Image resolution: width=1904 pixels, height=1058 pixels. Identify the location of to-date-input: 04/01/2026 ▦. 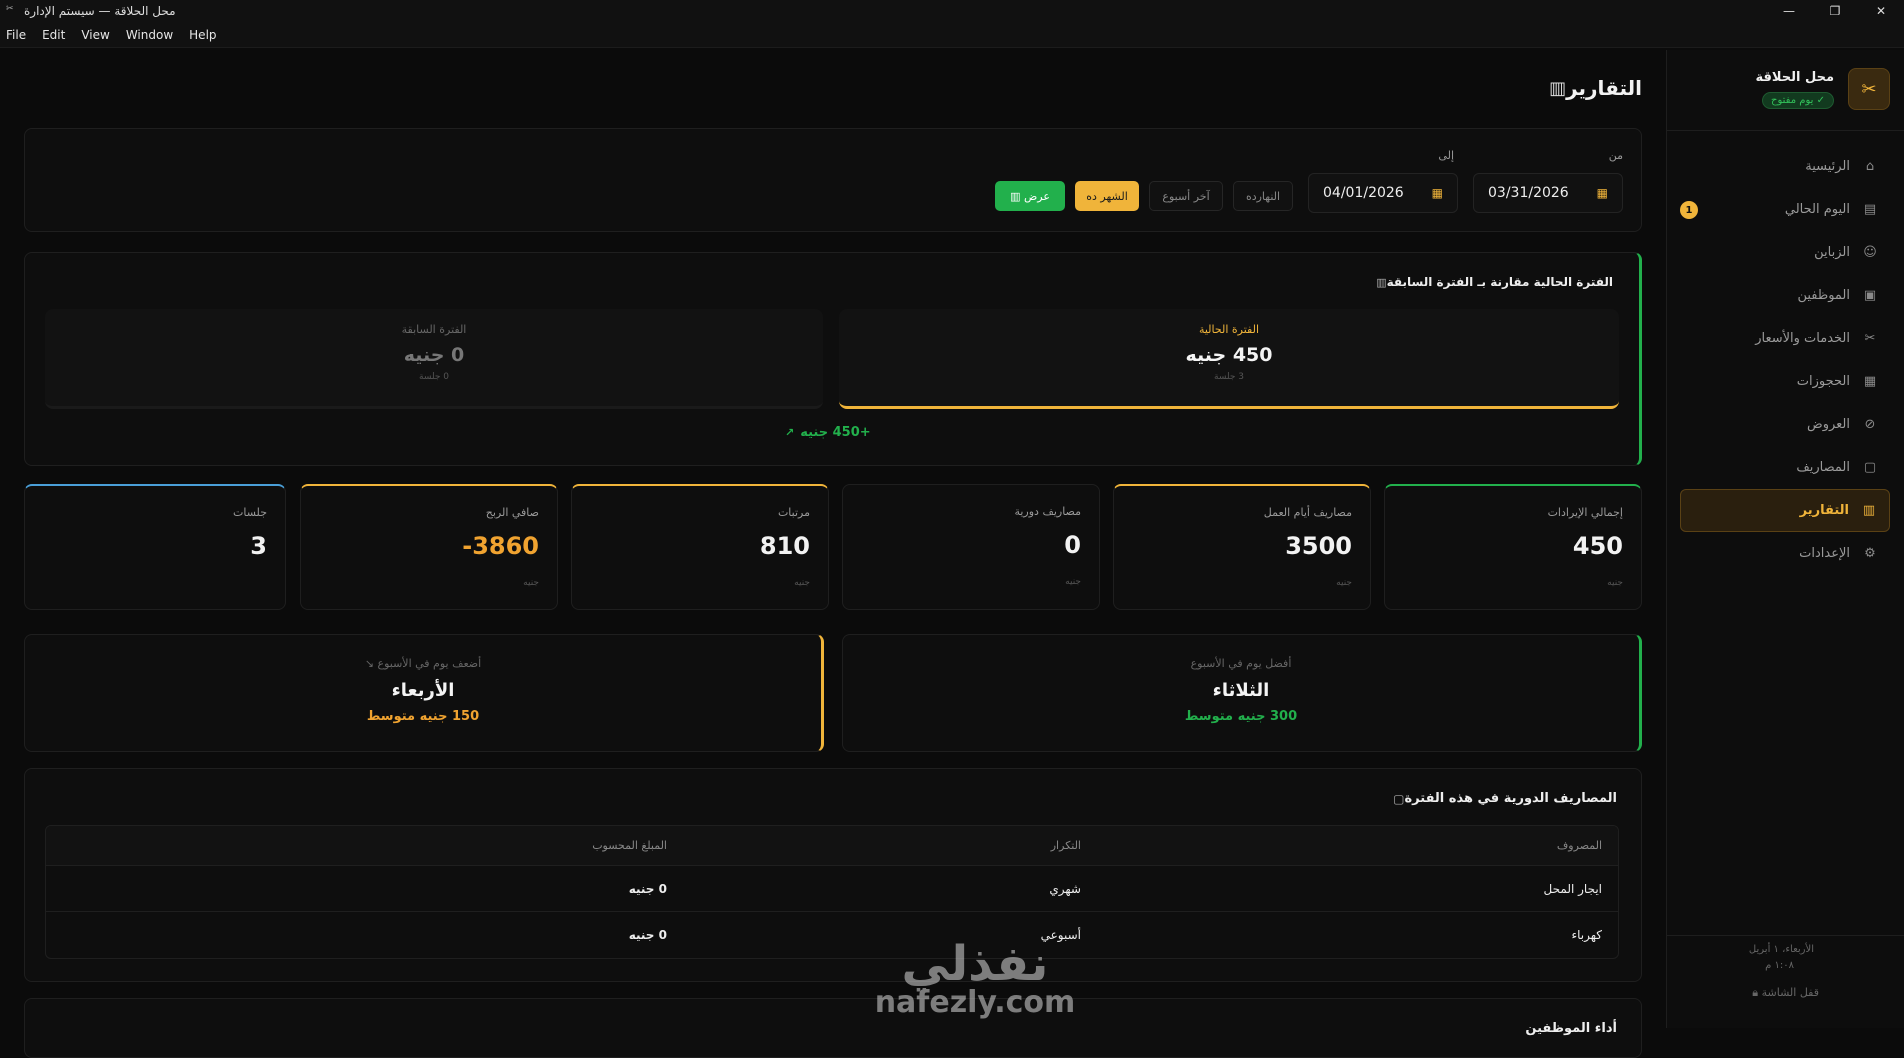
(1383, 193).